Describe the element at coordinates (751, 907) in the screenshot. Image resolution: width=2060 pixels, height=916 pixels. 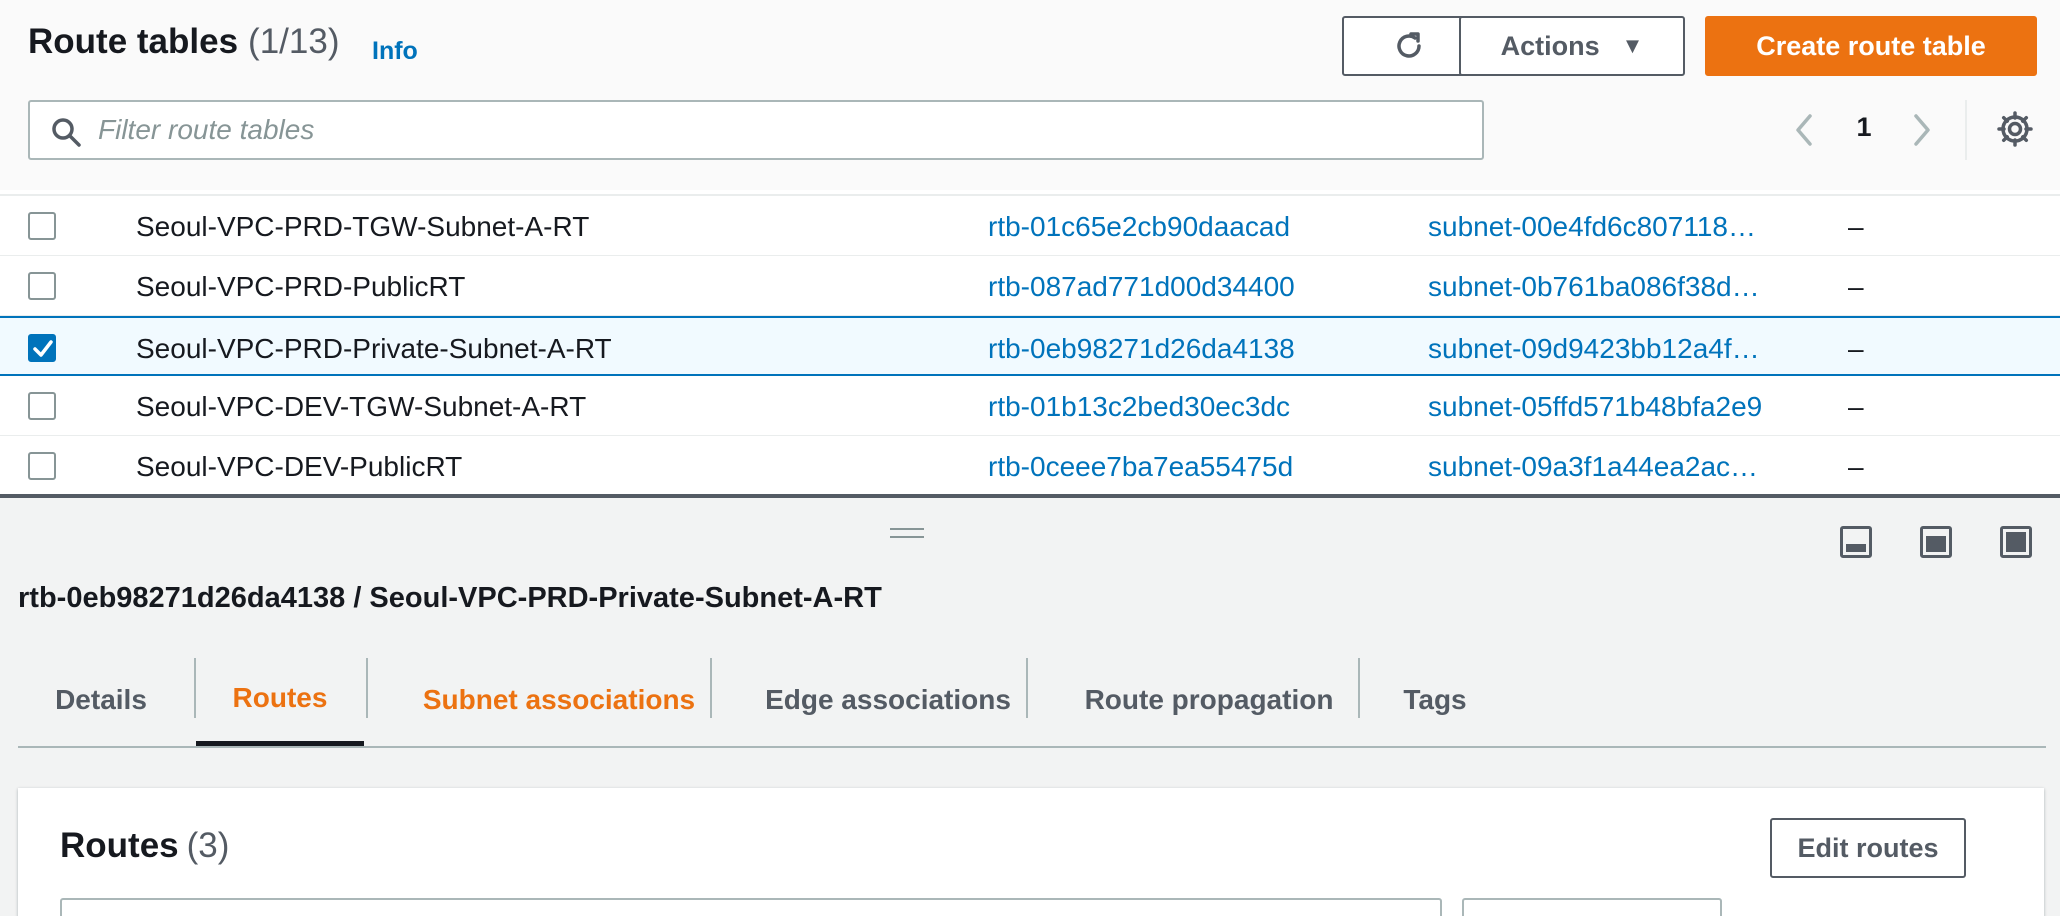
I see `routes-filter-input` at that location.